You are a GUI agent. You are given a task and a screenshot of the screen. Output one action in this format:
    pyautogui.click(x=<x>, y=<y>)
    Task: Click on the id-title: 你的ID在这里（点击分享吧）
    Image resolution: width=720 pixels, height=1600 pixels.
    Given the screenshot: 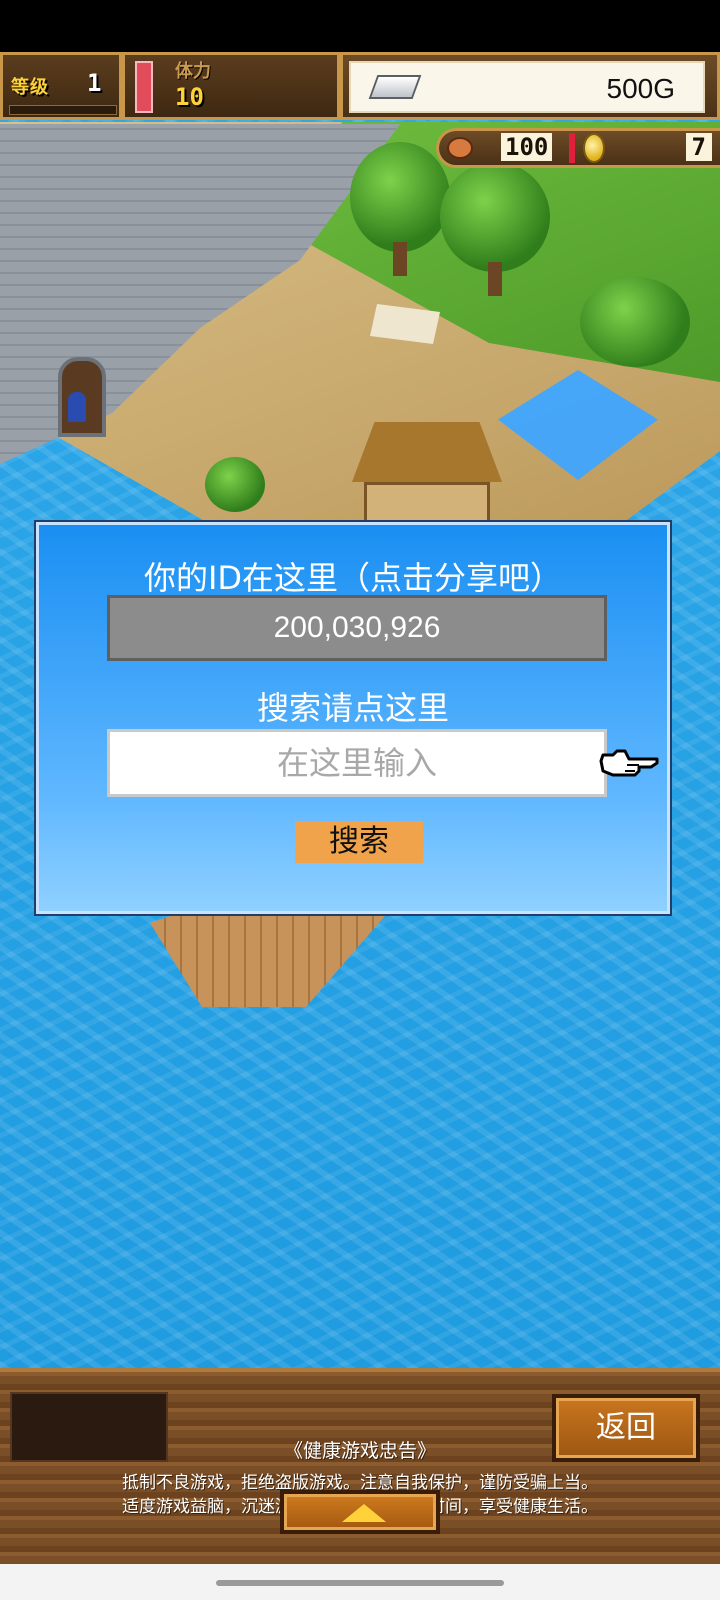 What is the action you would take?
    pyautogui.click(x=353, y=576)
    